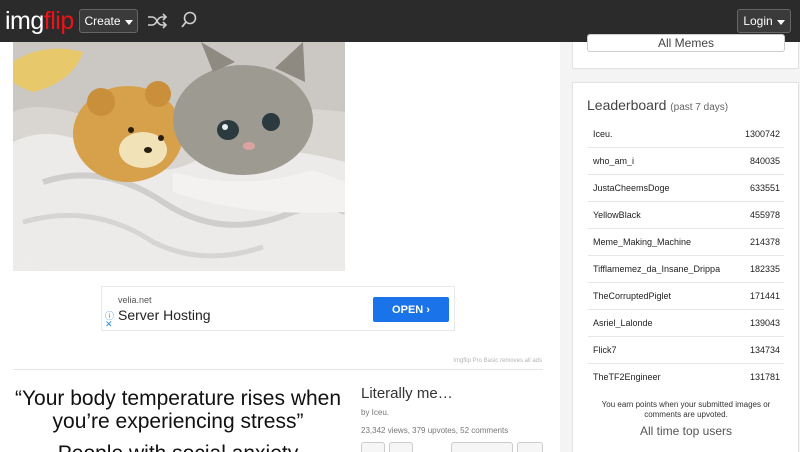  What do you see at coordinates (189, 21) in the screenshot?
I see `search-icon` at bounding box center [189, 21].